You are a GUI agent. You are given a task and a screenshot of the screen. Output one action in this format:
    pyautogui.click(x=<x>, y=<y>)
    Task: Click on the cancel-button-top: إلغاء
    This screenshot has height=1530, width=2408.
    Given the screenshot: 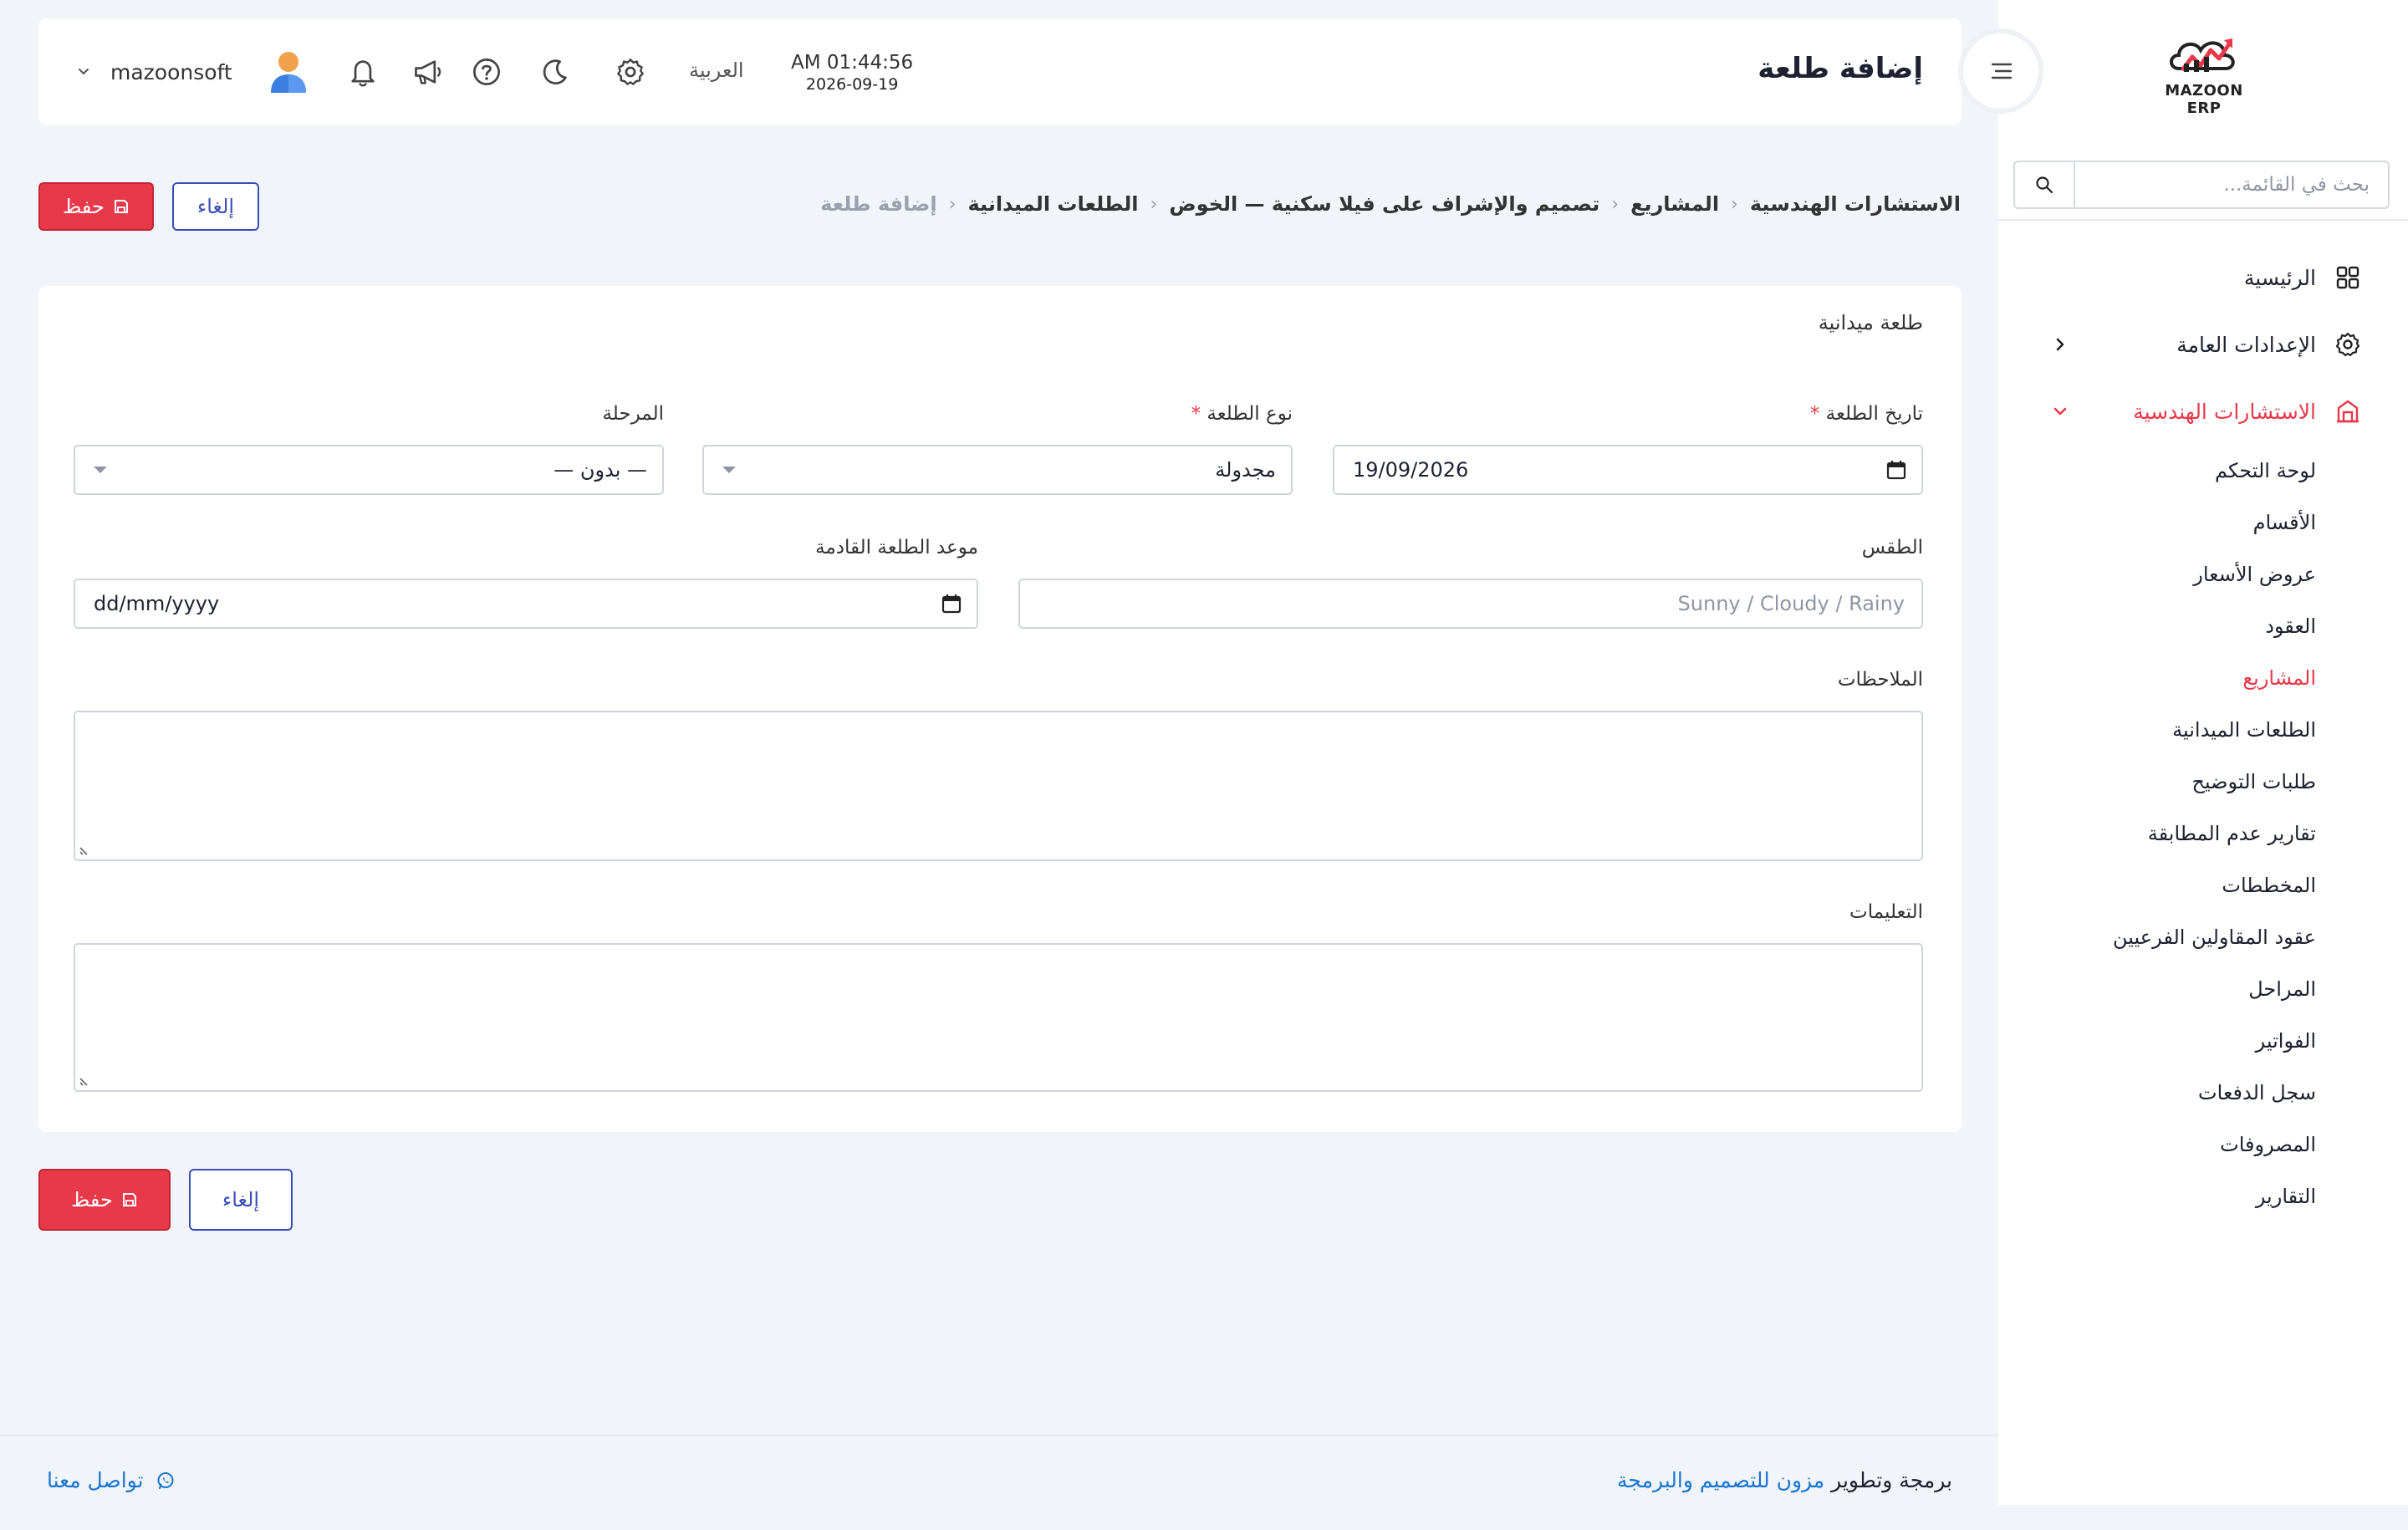 What is the action you would take?
    pyautogui.click(x=215, y=206)
    